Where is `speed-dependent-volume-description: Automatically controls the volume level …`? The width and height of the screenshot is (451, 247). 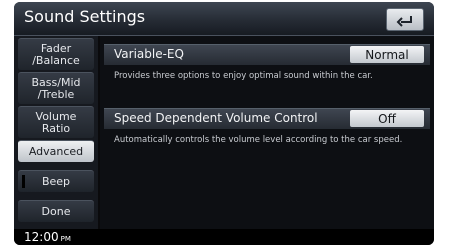
speed-dependent-volume-description: Automatically controls the volume level … is located at coordinates (258, 140).